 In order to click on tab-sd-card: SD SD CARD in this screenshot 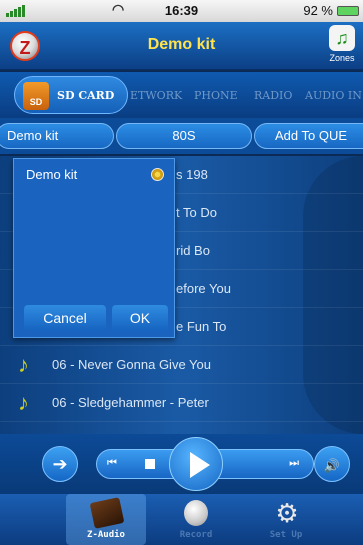, I will do `click(71, 95)`.